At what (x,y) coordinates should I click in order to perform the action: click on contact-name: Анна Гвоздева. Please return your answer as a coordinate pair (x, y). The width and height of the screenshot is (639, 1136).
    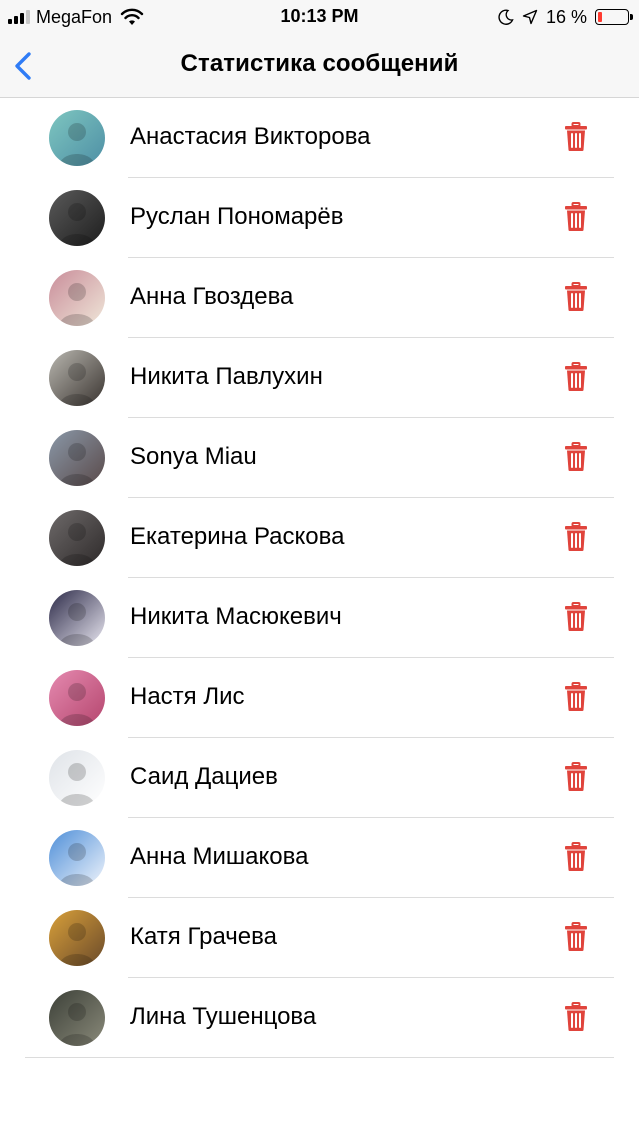
    Looking at the image, I should click on (212, 296).